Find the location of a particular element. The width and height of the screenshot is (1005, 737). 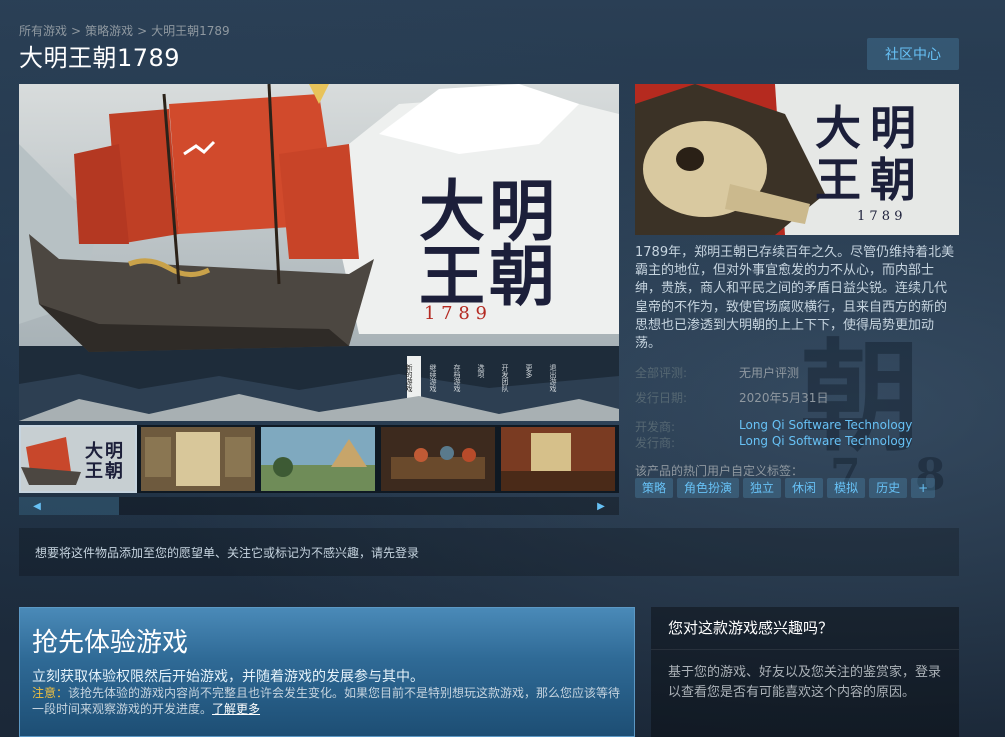

page-title: 大明王朝1789 is located at coordinates (100, 58).